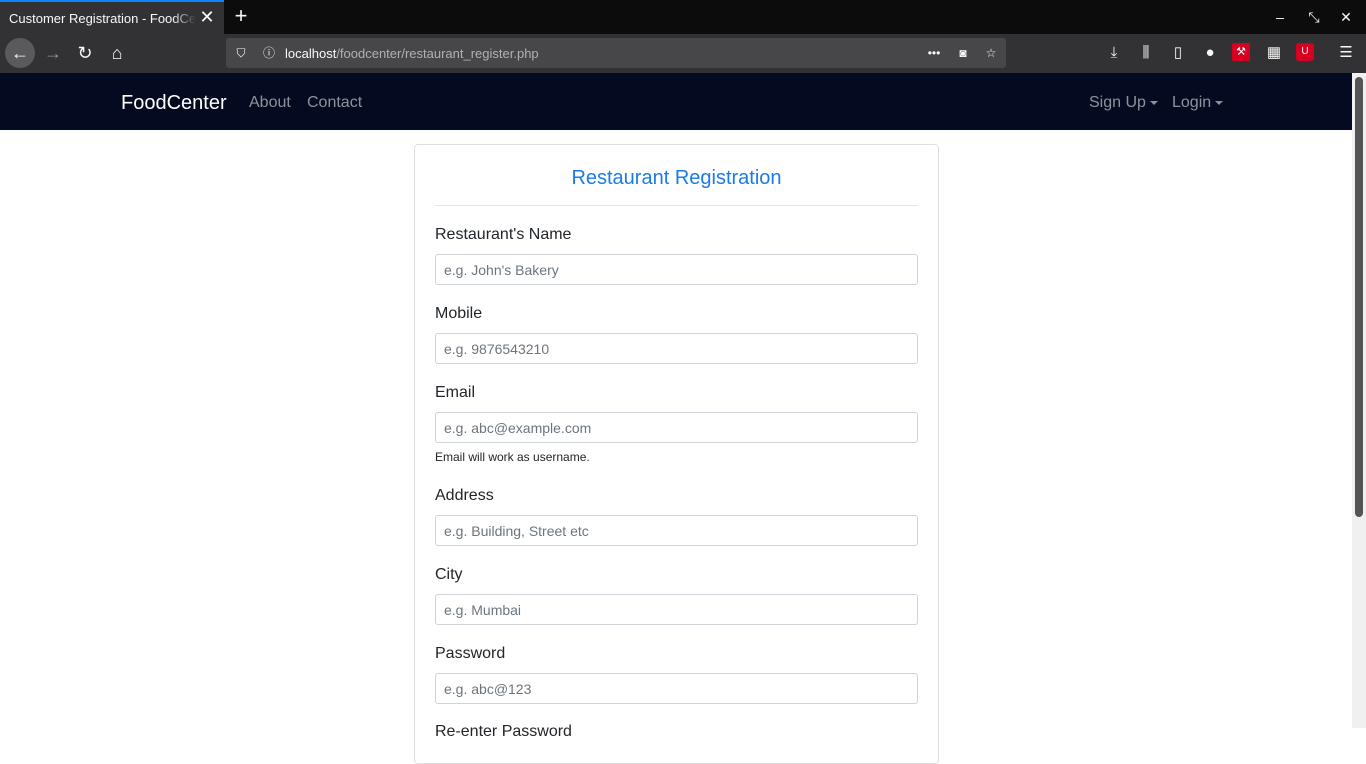 The height and width of the screenshot is (764, 1366). I want to click on nav-login-dropdown: Login, so click(1198, 103).